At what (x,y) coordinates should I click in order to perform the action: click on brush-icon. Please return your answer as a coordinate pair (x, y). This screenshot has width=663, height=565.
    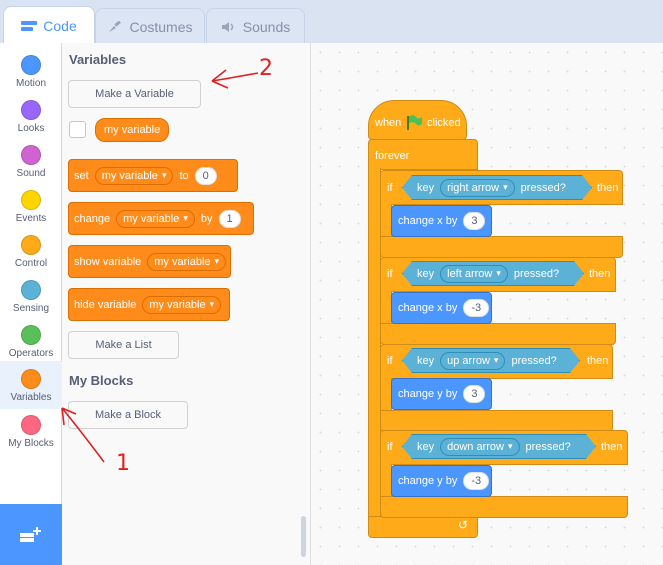
    Looking at the image, I should click on (115, 26).